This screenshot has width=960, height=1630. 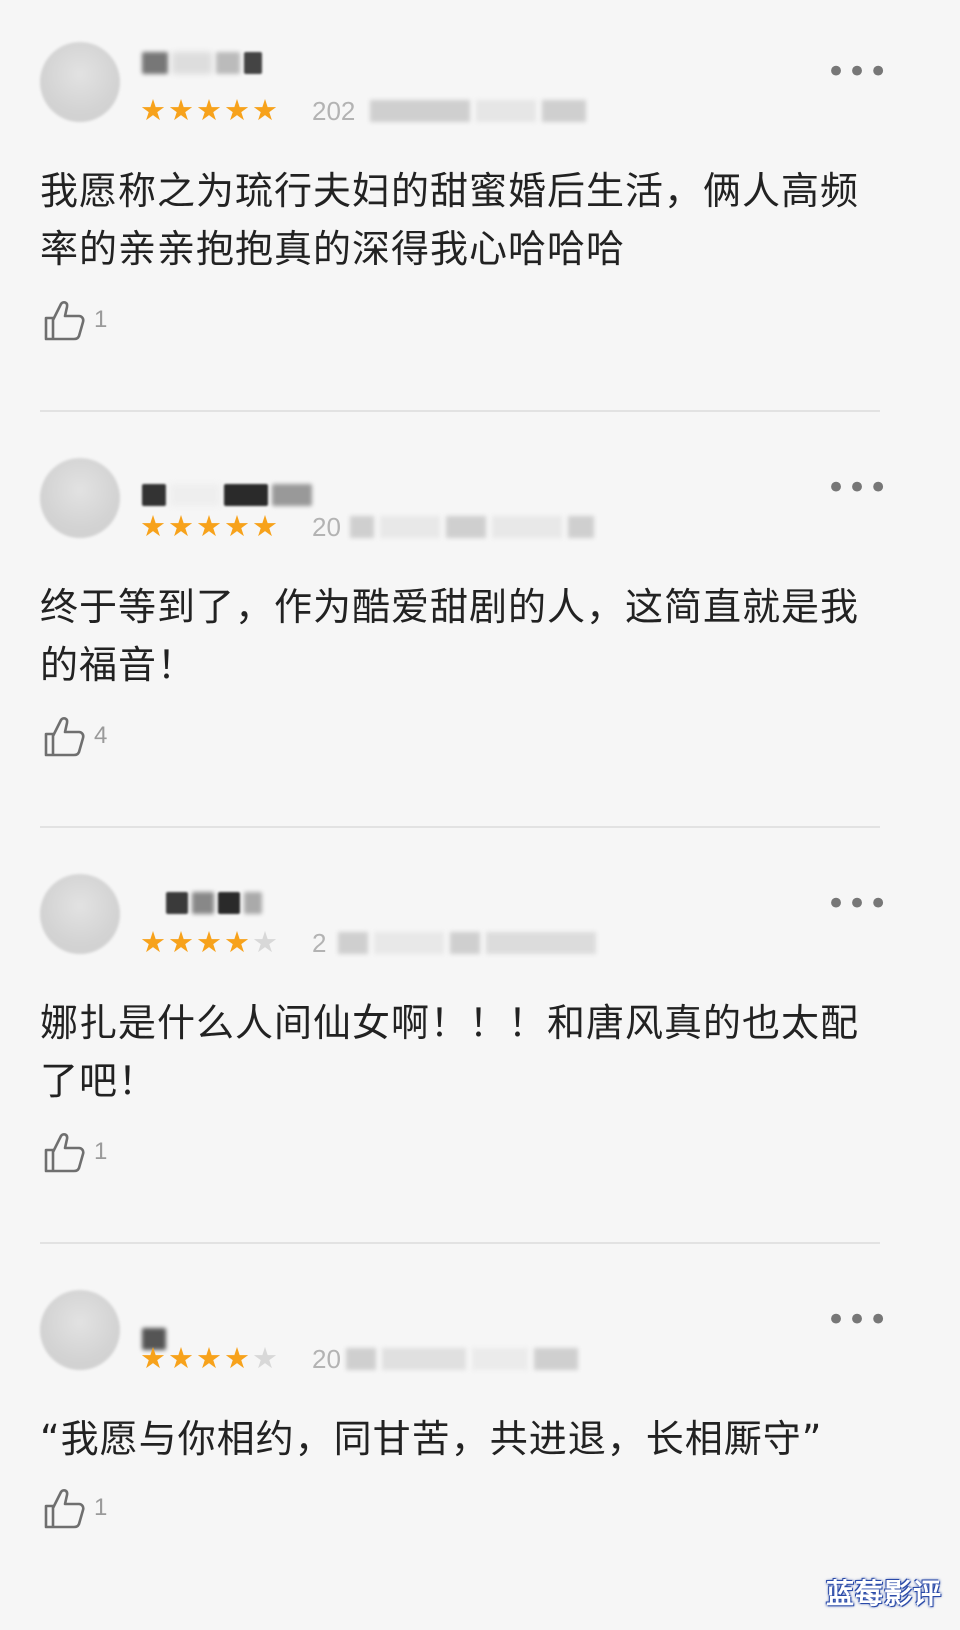 What do you see at coordinates (431, 1439) in the screenshot?
I see `review-text: “我愿与你相约，同甘苦，共进退，长相厮守”` at bounding box center [431, 1439].